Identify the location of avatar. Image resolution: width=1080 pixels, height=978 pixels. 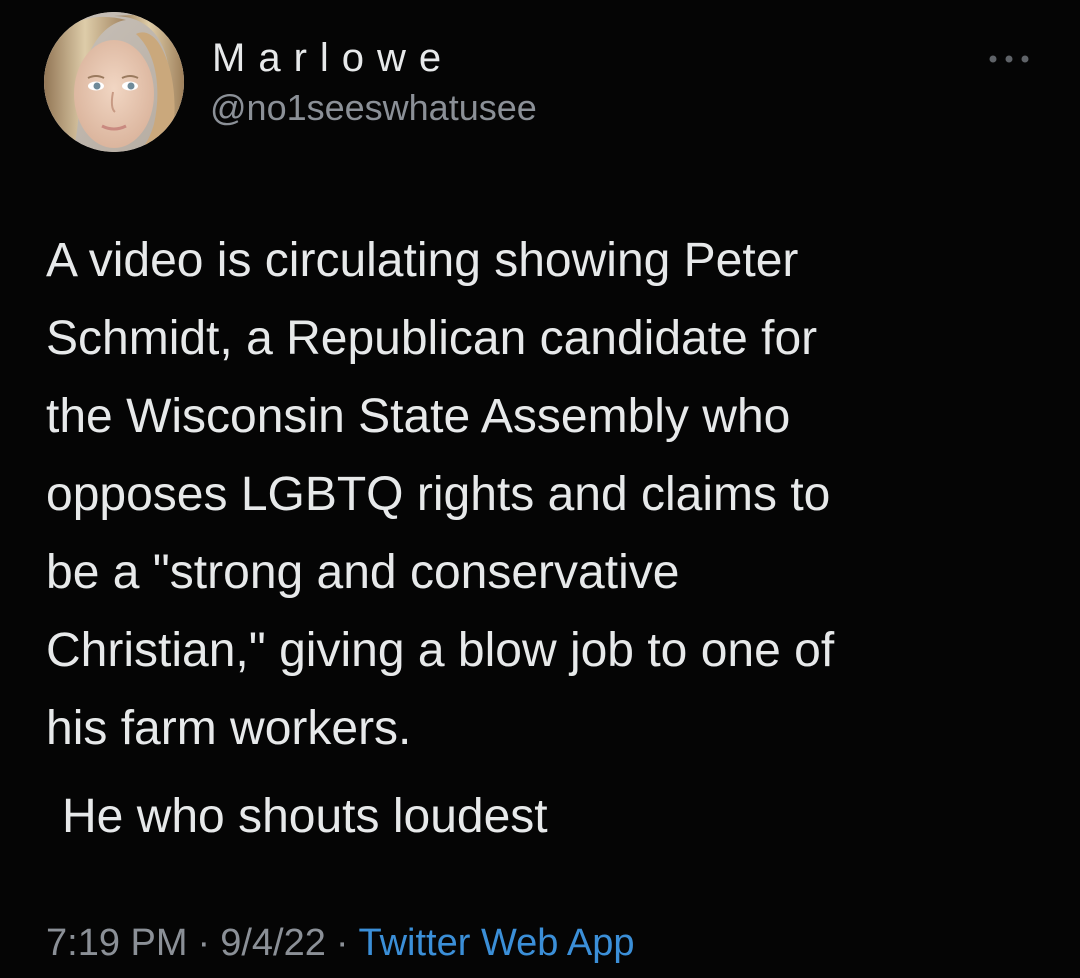
(114, 82).